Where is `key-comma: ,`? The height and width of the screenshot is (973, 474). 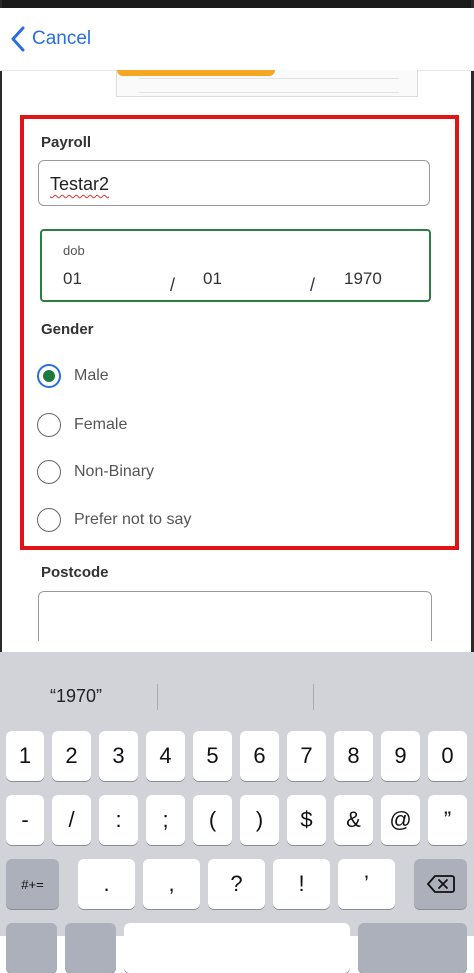 key-comma: , is located at coordinates (171, 884).